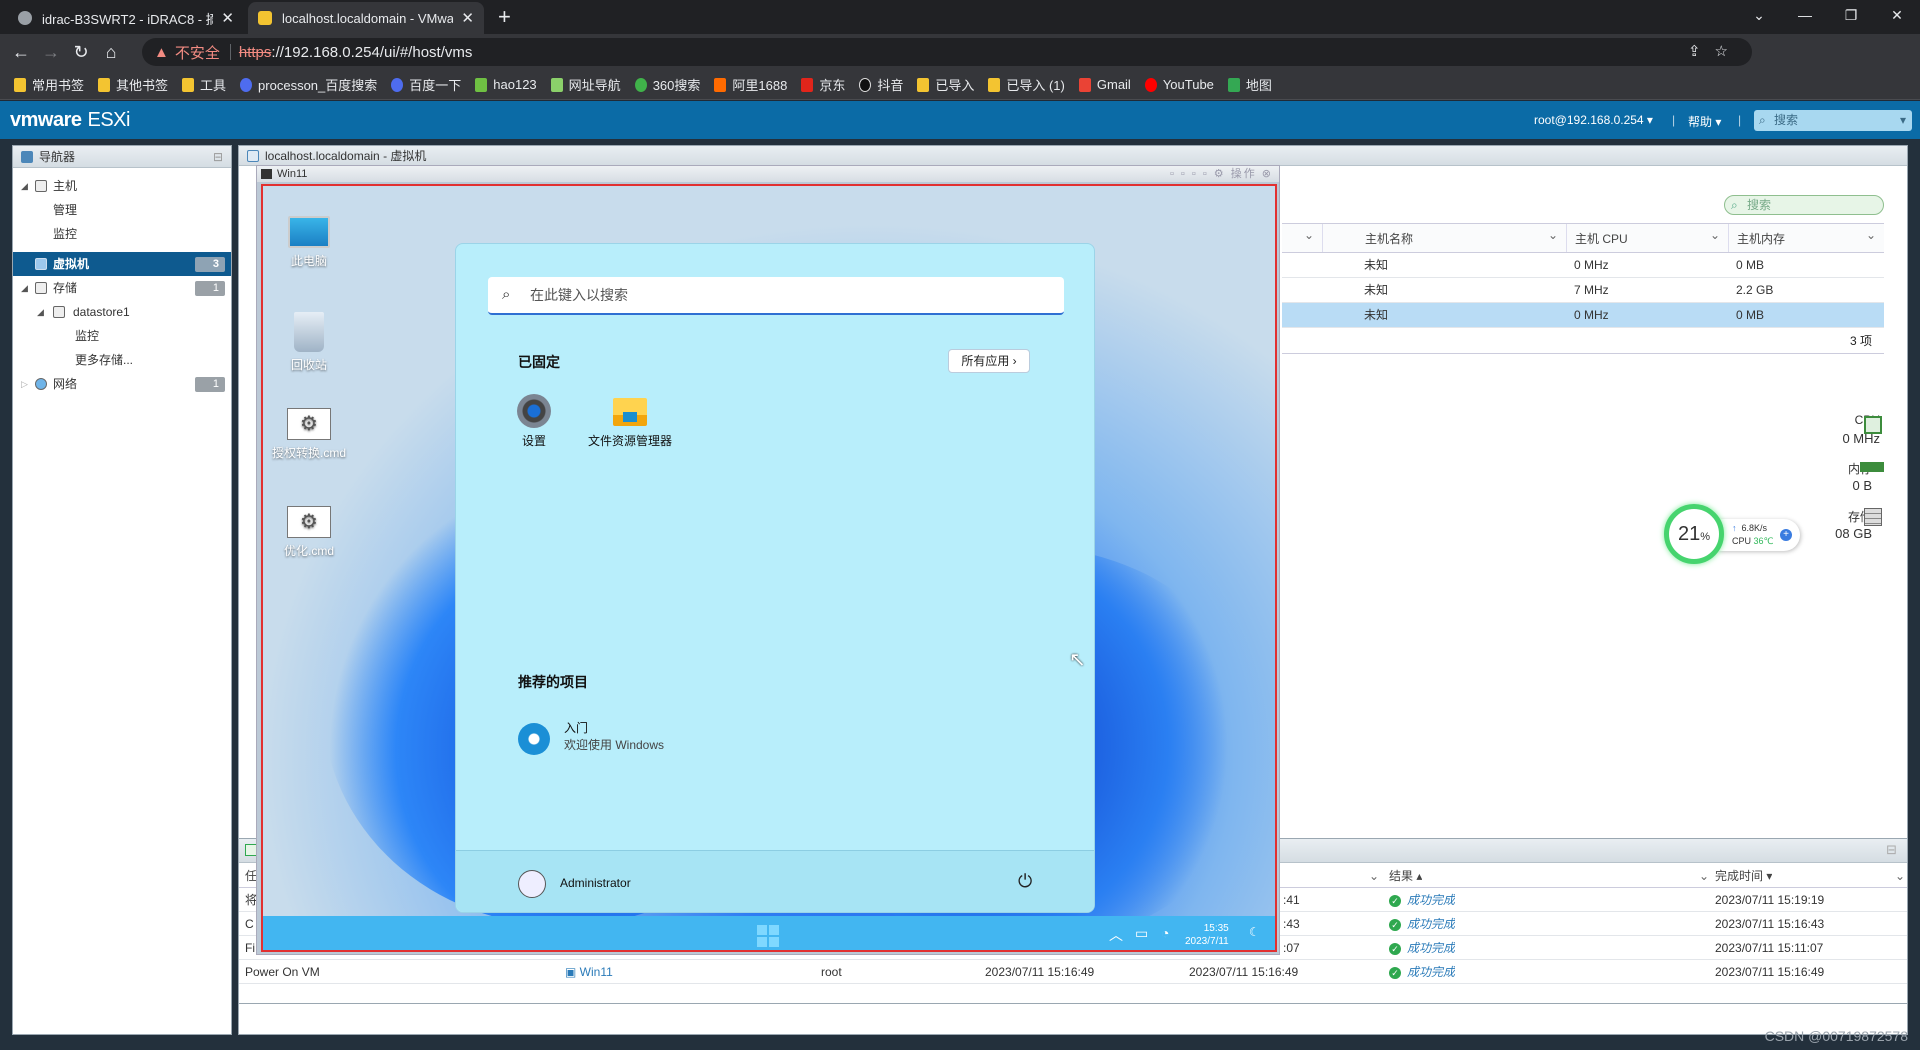 Image resolution: width=1920 pixels, height=1050 pixels. Describe the element at coordinates (122, 288) in the screenshot. I see `nav-storage: ◢ 存储 1` at that location.